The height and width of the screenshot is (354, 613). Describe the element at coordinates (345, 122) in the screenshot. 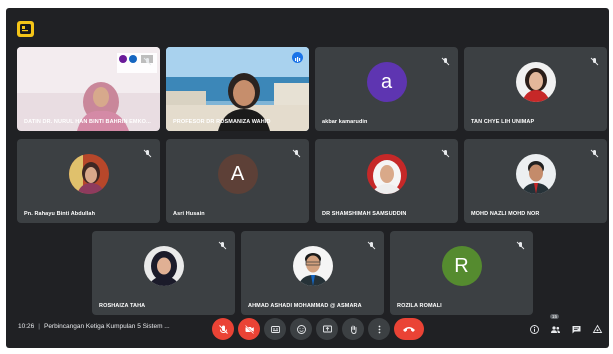

I see `participant-name: akbar kamarudin` at that location.